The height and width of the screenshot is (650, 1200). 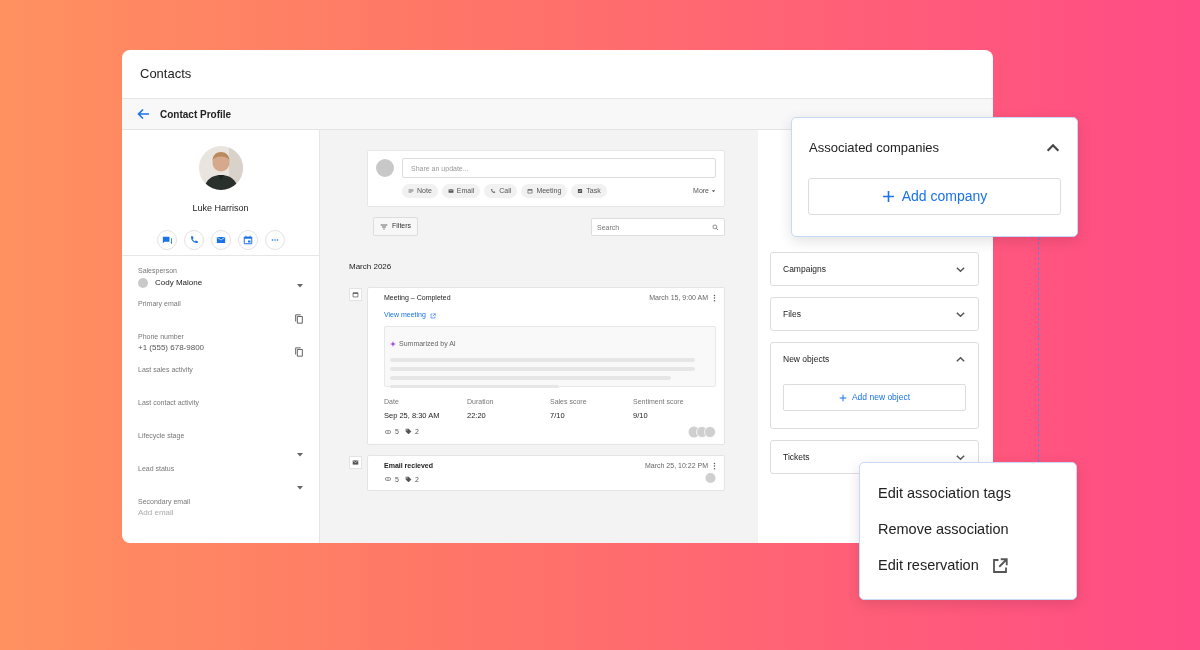 What do you see at coordinates (370, 267) in the screenshot?
I see `month-heading: March 2026` at bounding box center [370, 267].